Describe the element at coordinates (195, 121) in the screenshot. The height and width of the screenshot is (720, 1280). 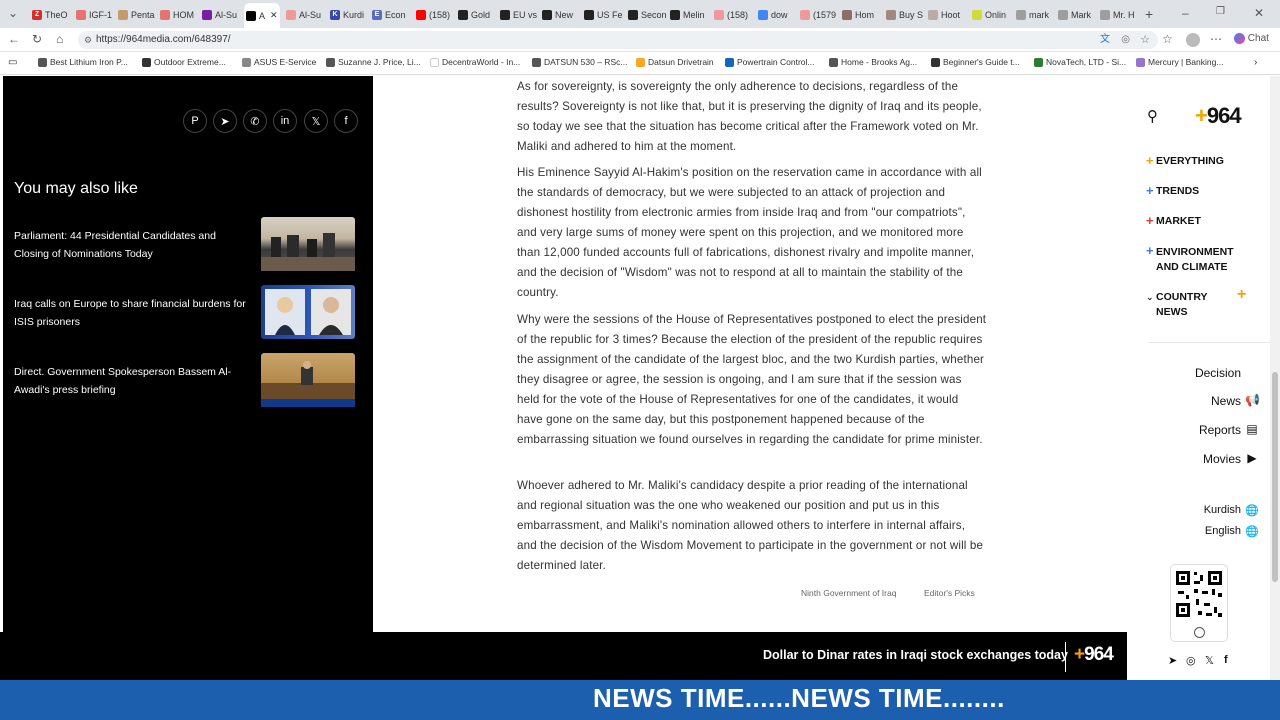
I see `pinterest-icon: P` at that location.